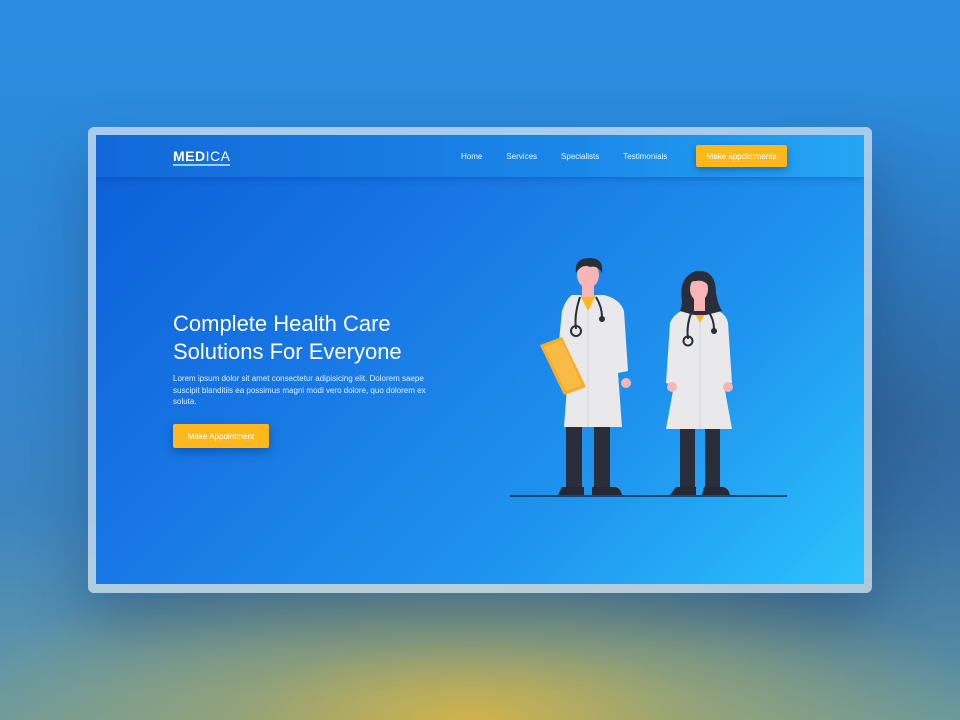  I want to click on doctors-illustration, so click(648, 377).